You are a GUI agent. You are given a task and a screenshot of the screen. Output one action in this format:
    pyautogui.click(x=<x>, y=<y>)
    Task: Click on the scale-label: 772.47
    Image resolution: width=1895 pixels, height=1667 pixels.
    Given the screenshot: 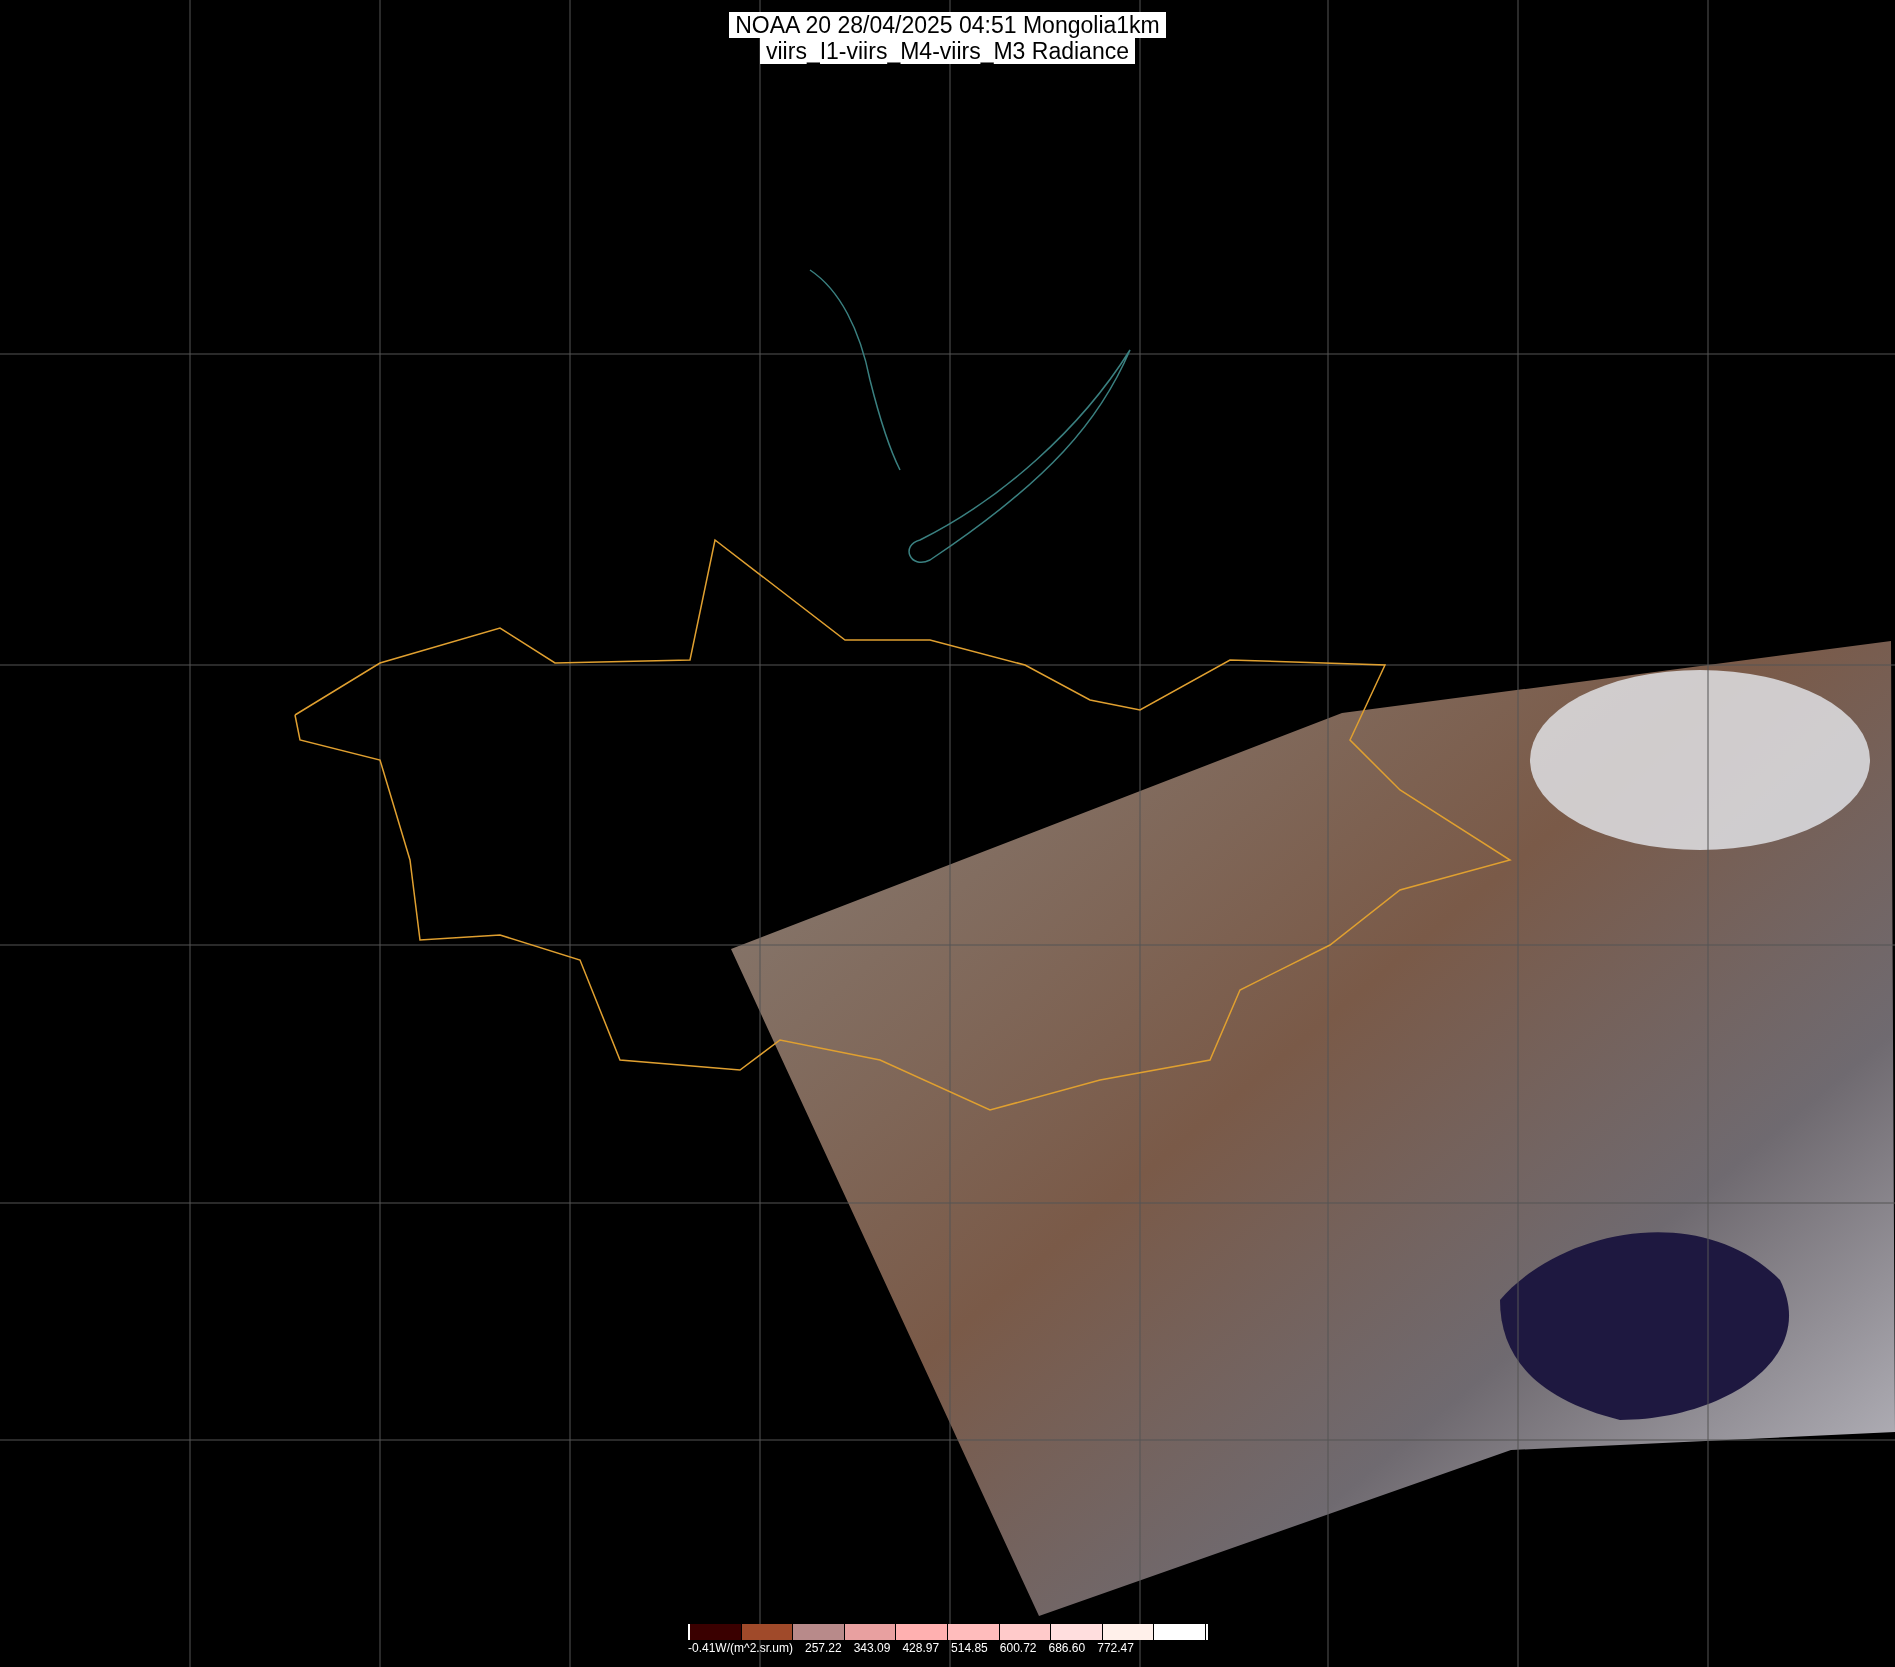 What is the action you would take?
    pyautogui.click(x=1115, y=1648)
    